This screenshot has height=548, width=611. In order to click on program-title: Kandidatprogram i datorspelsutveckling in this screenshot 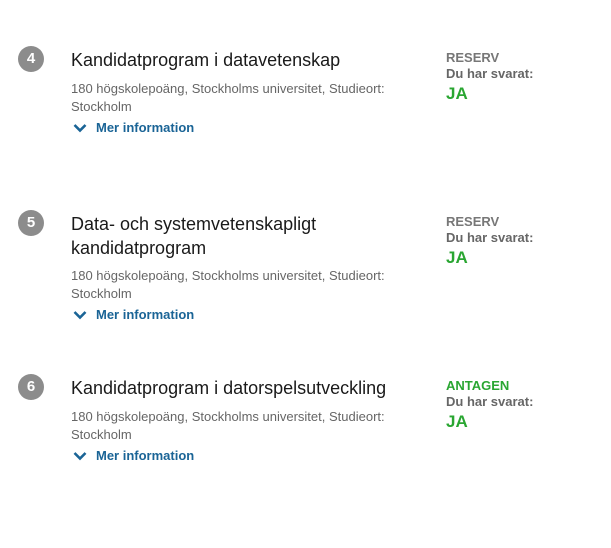, I will do `click(229, 388)`.